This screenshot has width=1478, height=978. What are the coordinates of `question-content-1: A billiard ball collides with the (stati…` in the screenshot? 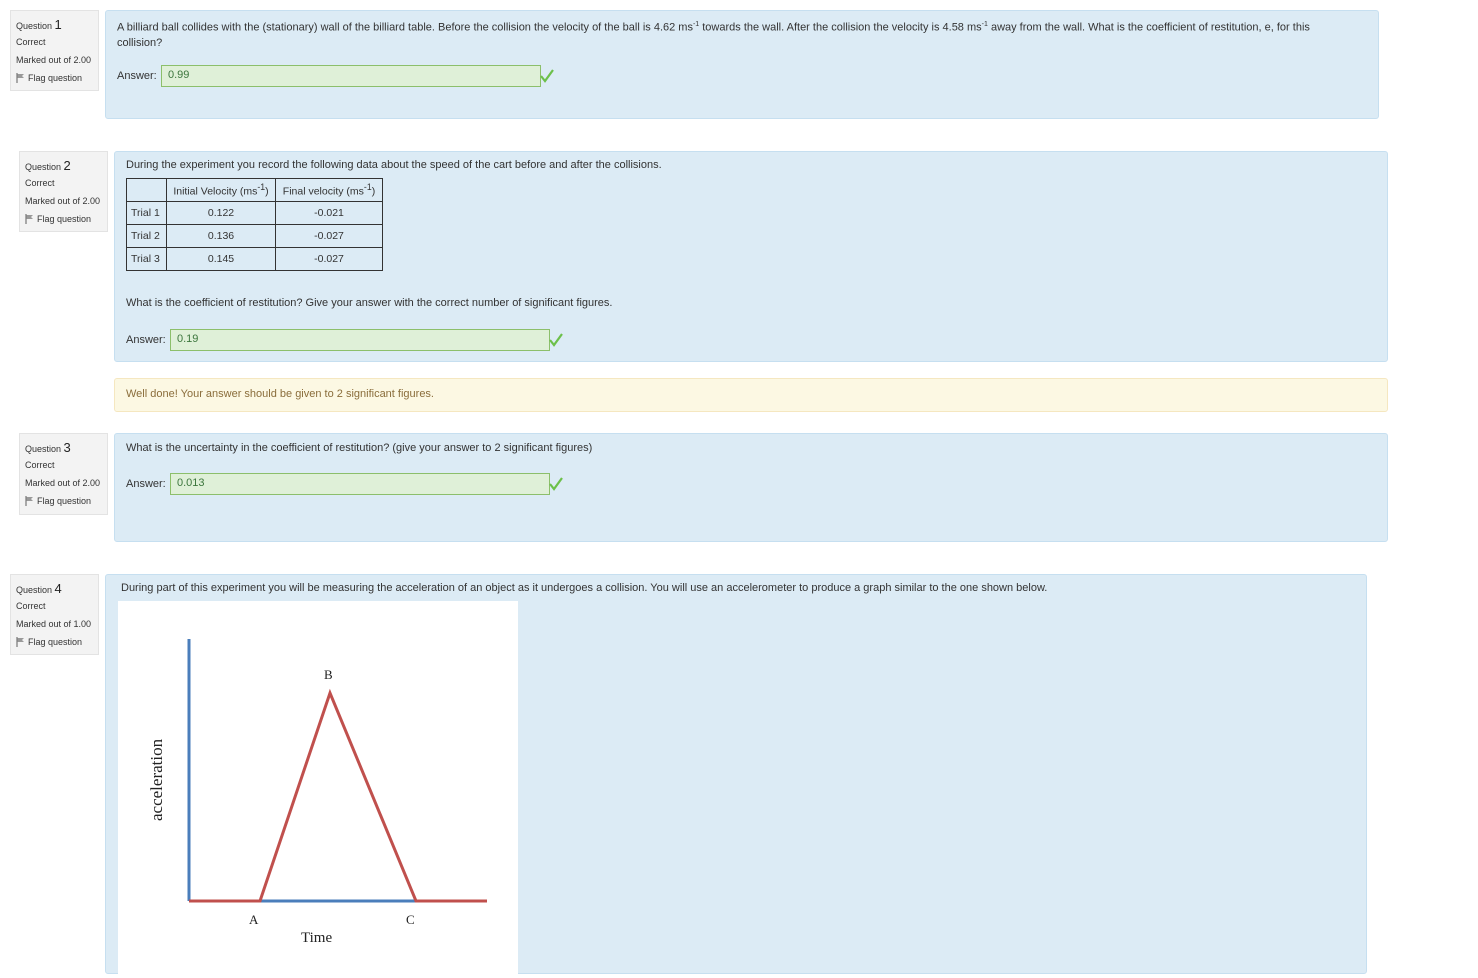 It's located at (742, 64).